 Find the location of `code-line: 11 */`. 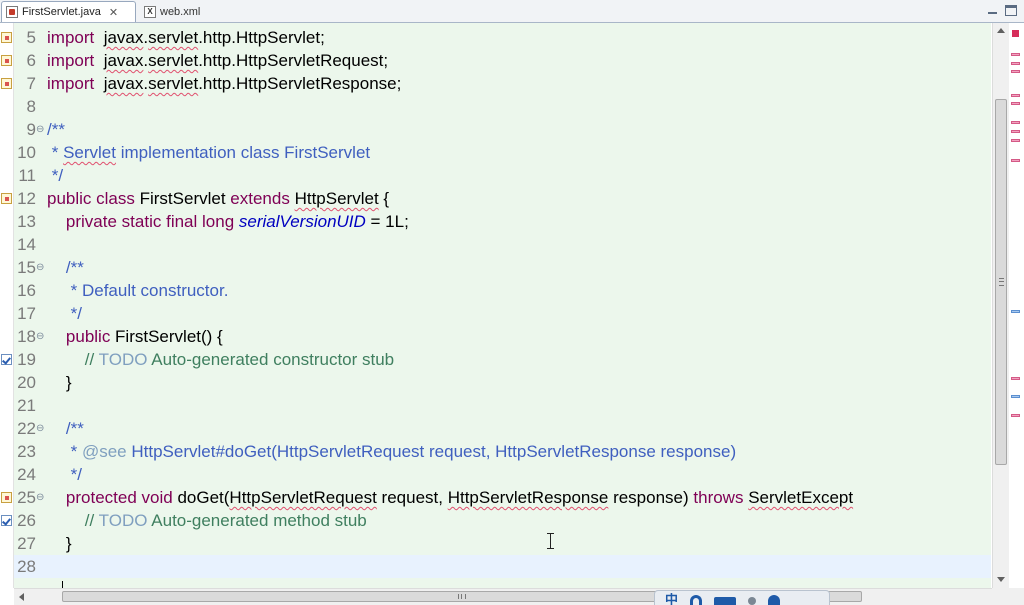

code-line: 11 */ is located at coordinates (502, 175).